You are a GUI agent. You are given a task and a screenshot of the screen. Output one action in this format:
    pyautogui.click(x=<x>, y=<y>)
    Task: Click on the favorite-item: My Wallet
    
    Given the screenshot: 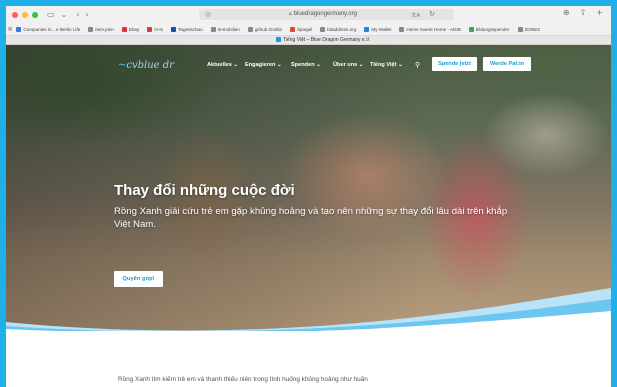 What is the action you would take?
    pyautogui.click(x=378, y=29)
    